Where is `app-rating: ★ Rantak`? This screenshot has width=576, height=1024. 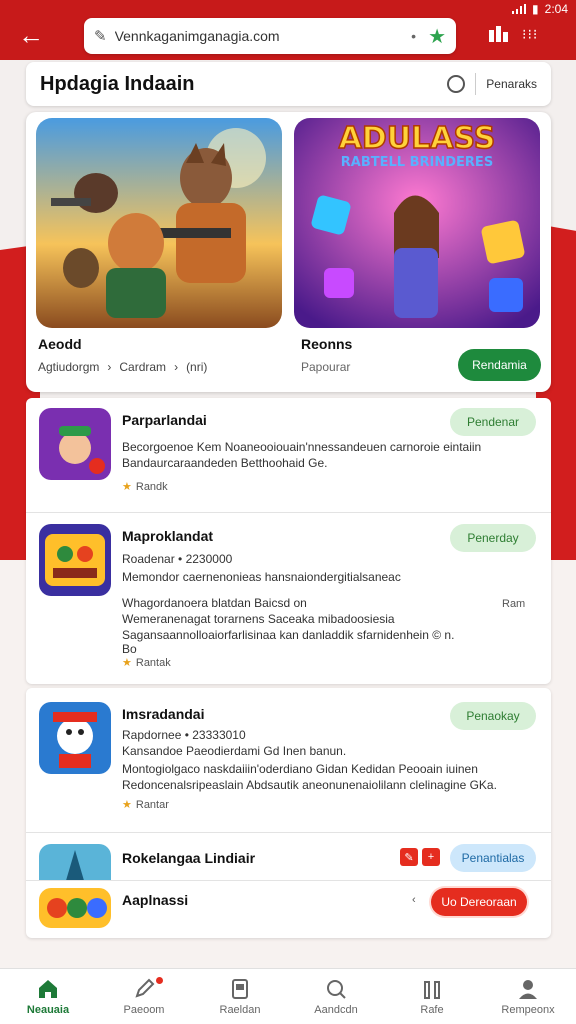 app-rating: ★ Rantak is located at coordinates (146, 662).